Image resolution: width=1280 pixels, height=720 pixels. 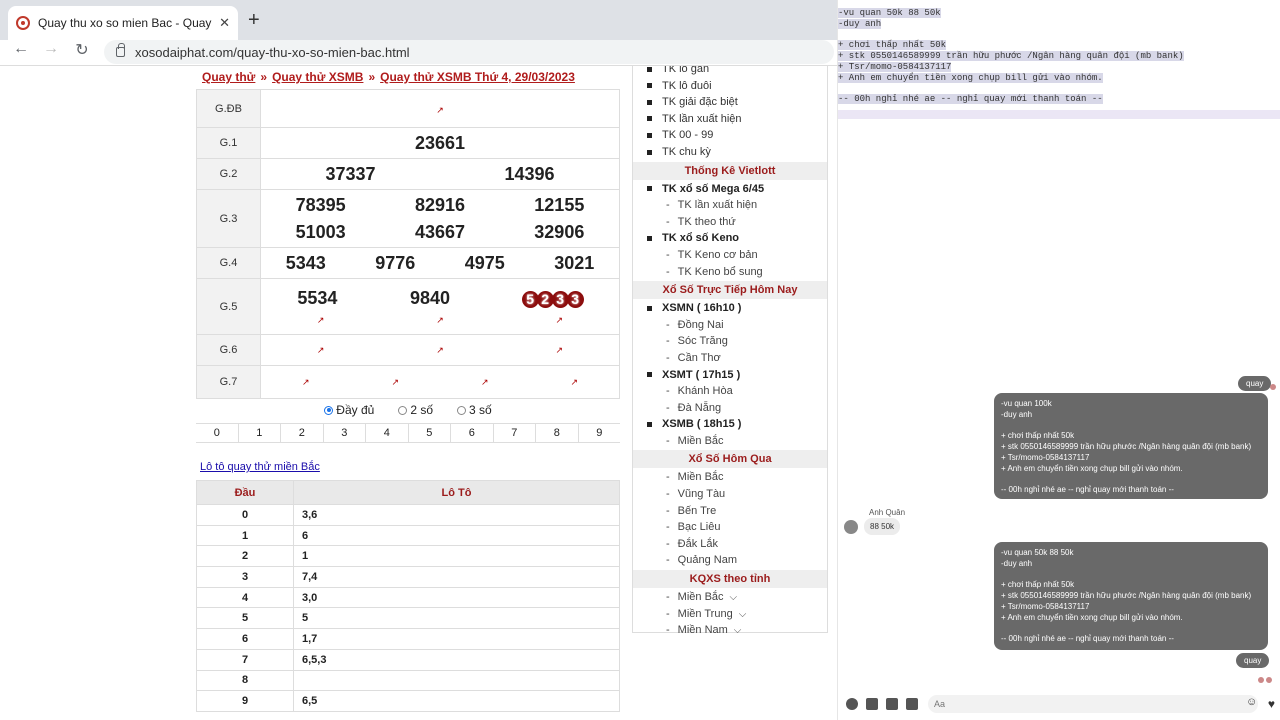 What do you see at coordinates (730, 119) in the screenshot?
I see `sidebar-item-tk-lan-xuat-hien: TK lần xuất hiện` at bounding box center [730, 119].